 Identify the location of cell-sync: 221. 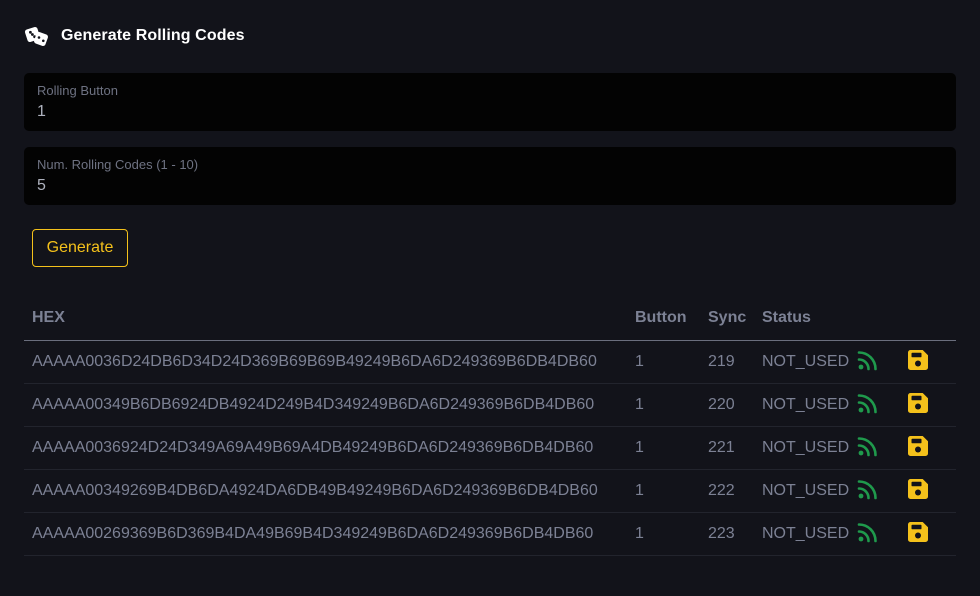
(727, 448).